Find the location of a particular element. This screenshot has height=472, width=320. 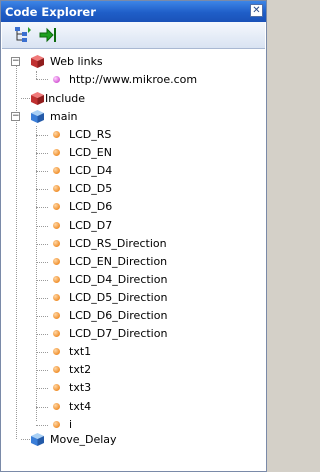

tree-node-label: LCD_RS is located at coordinates (90, 134).